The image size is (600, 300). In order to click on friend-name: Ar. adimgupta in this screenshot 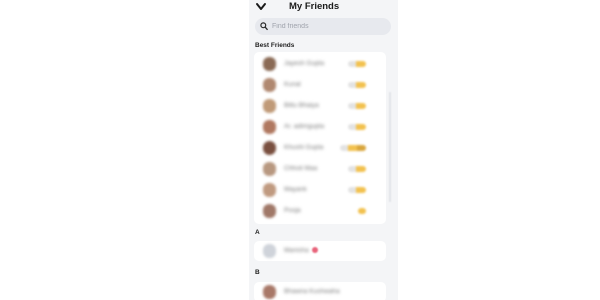, I will do `click(304, 126)`.